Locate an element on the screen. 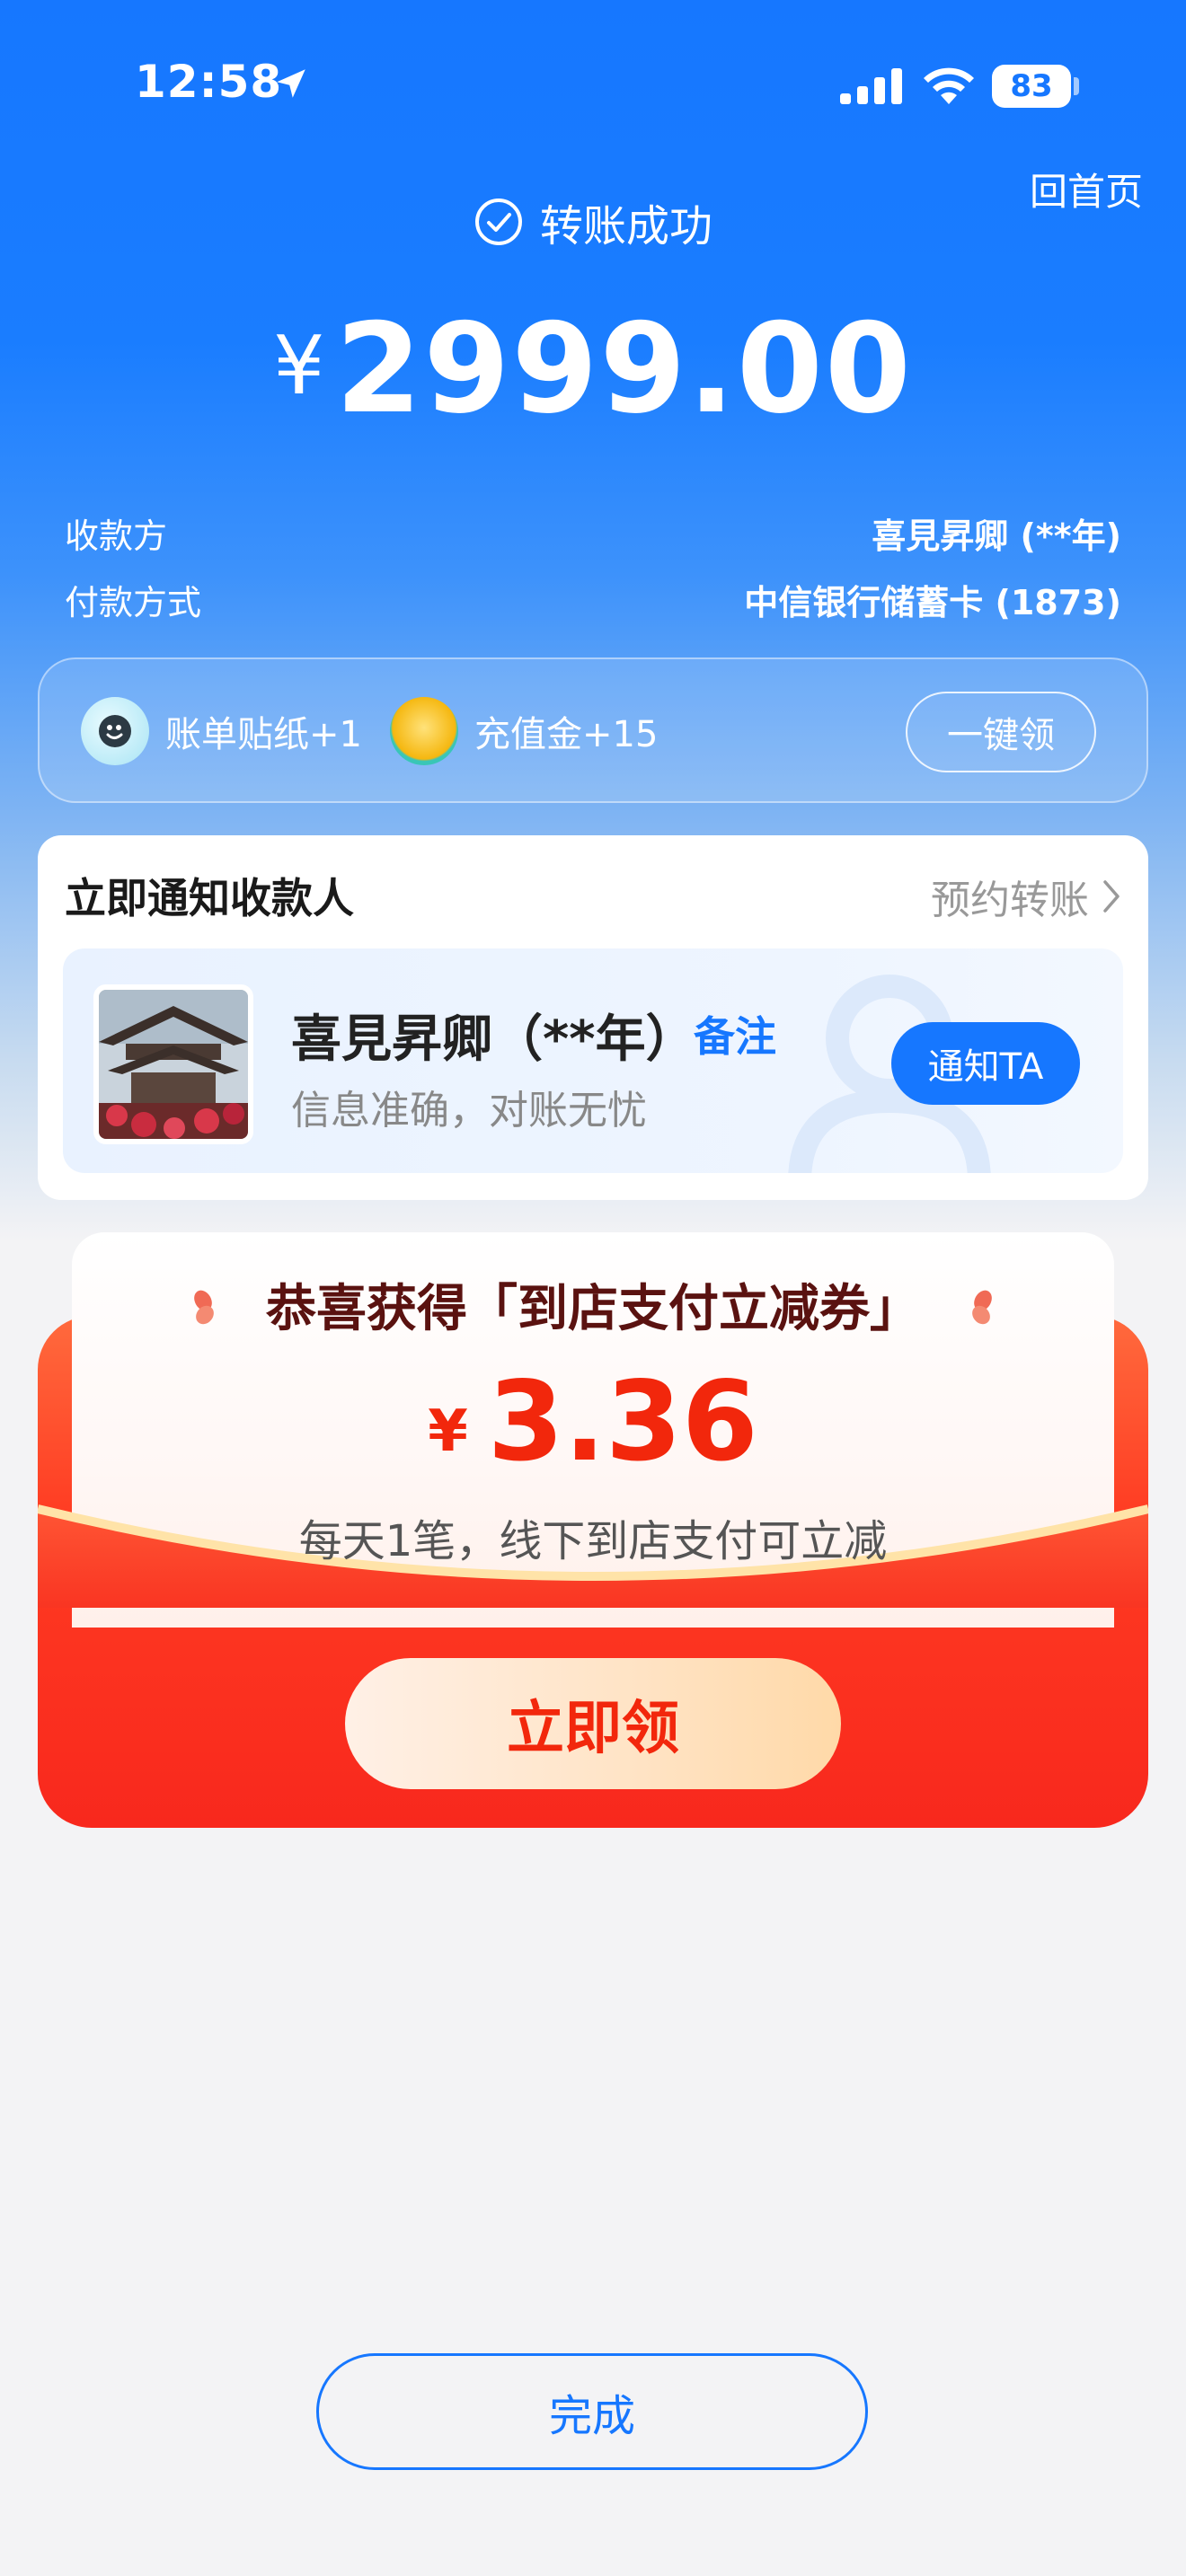 The image size is (1186, 2576). schedule-transfer-link: 预约转账 is located at coordinates (1026, 896).